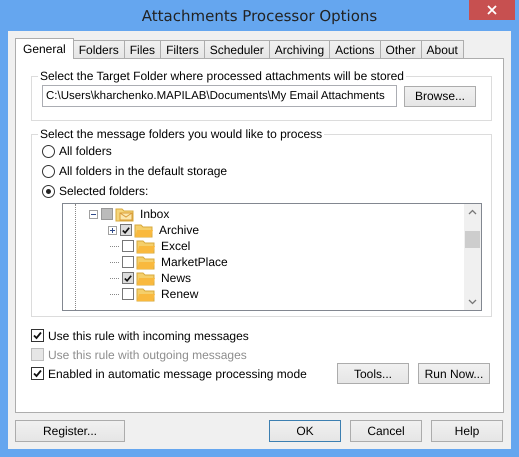 Image resolution: width=519 pixels, height=457 pixels. What do you see at coordinates (143, 49) in the screenshot?
I see `tab: Files` at bounding box center [143, 49].